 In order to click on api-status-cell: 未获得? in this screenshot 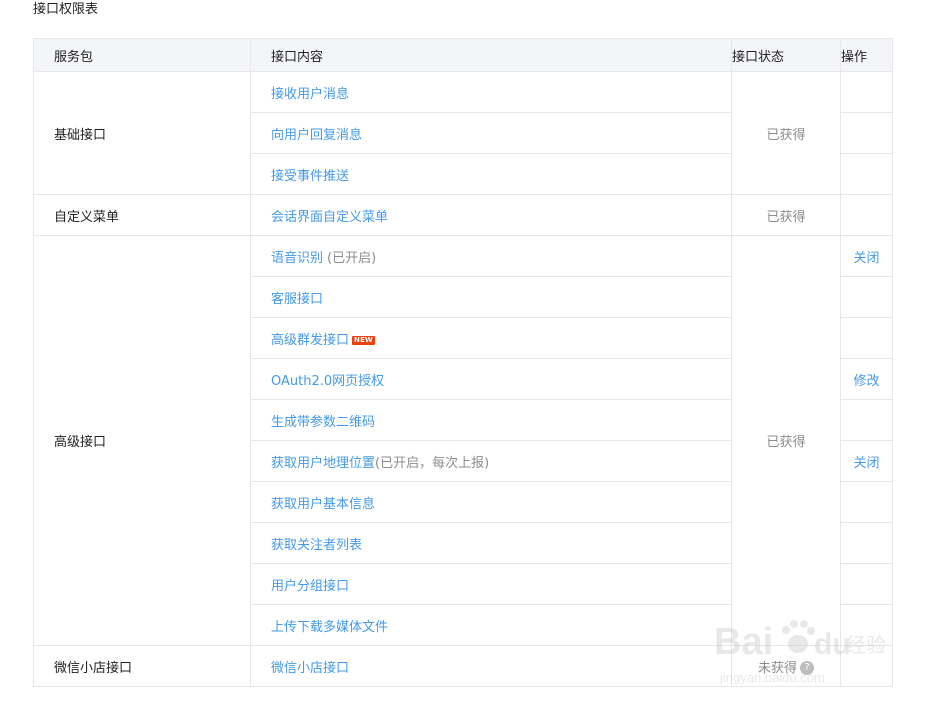, I will do `click(786, 666)`.